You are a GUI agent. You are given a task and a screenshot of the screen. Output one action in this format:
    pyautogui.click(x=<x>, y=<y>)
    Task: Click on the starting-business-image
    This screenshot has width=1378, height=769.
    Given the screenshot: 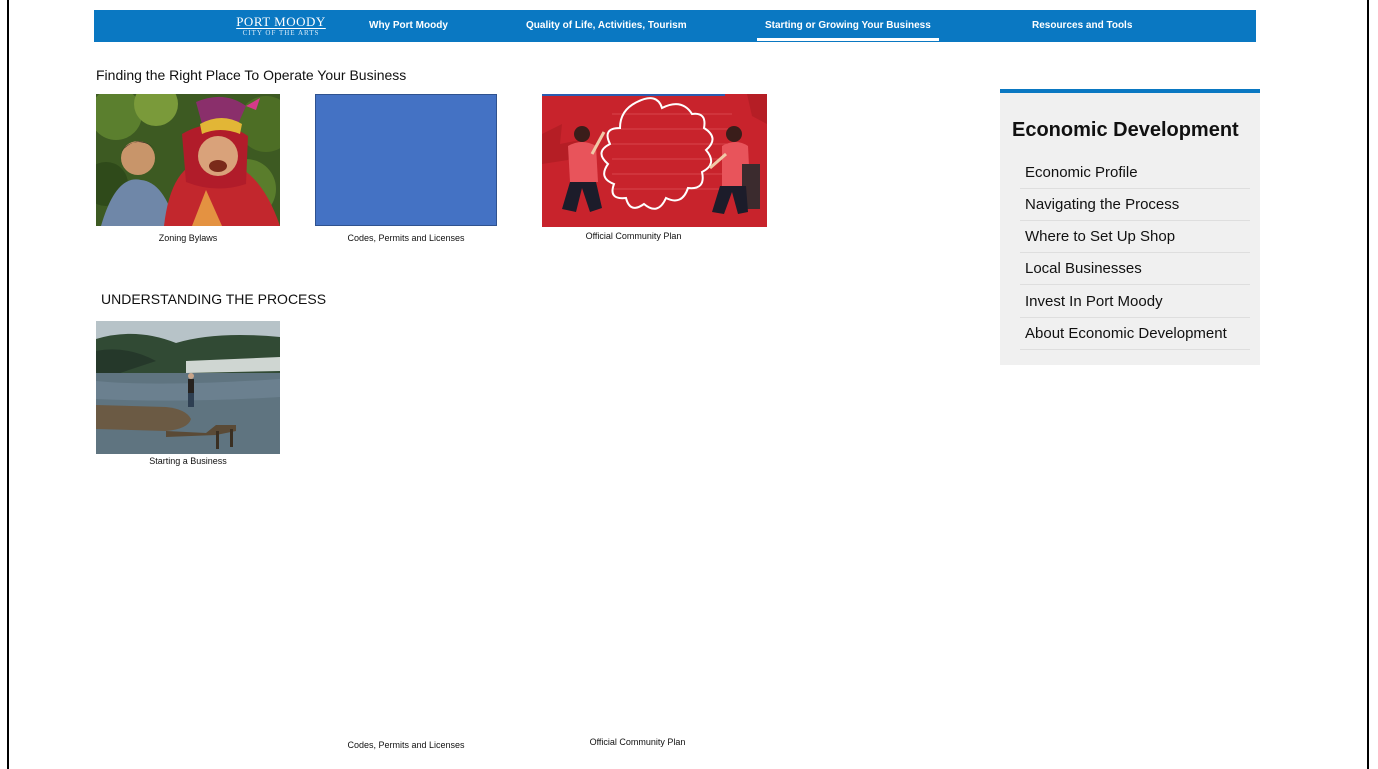 What is the action you would take?
    pyautogui.click(x=188, y=387)
    